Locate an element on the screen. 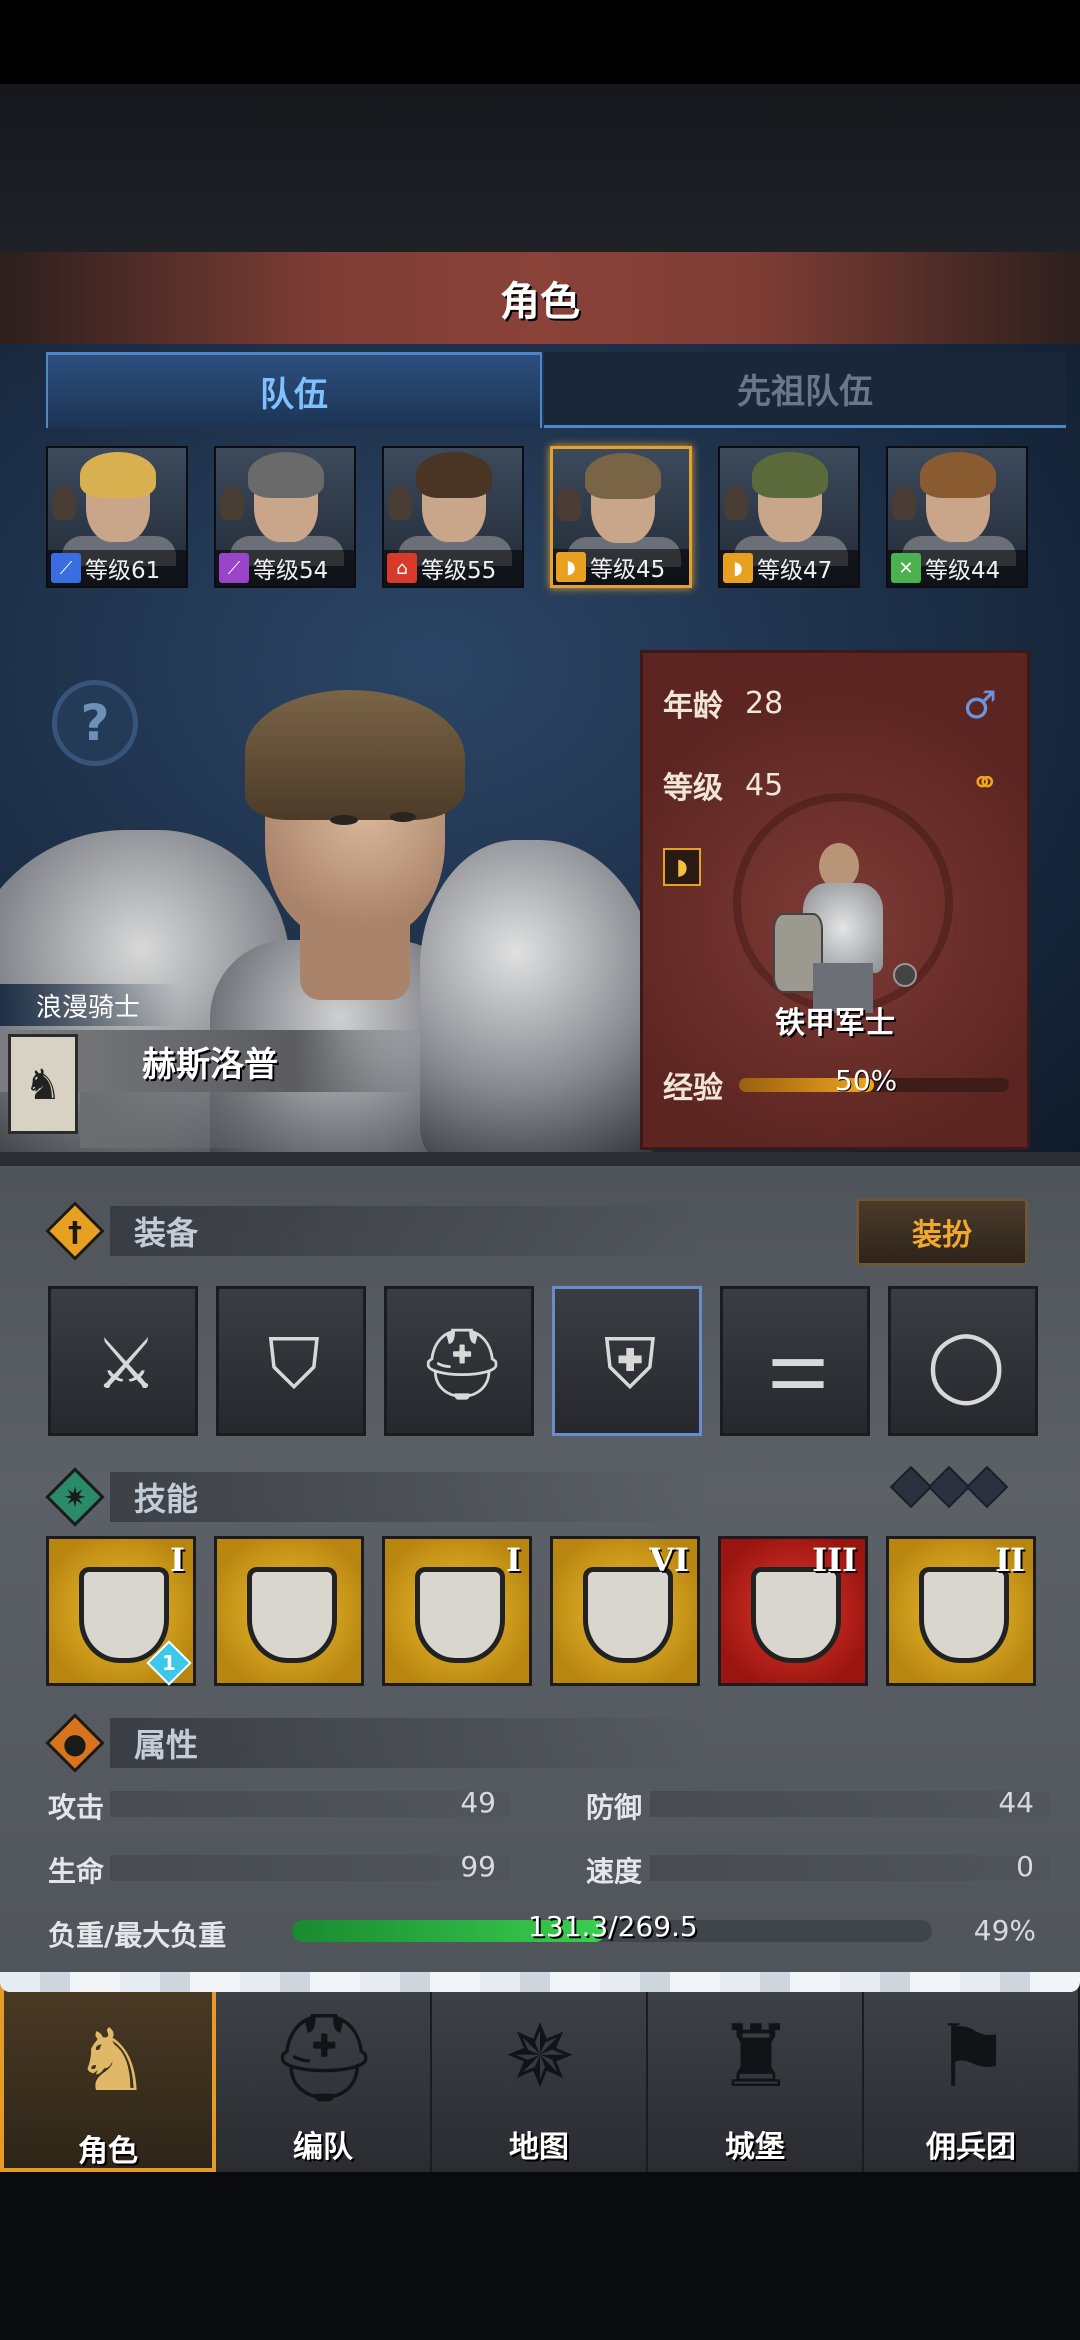 The width and height of the screenshot is (1080, 2340). shield-icon: ◗ is located at coordinates (571, 567).